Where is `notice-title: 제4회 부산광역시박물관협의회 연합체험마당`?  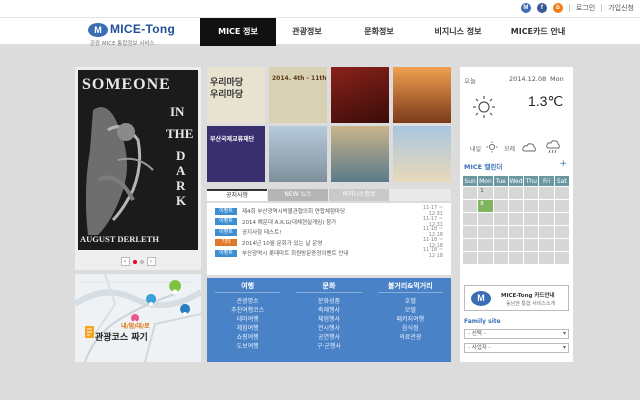 notice-title: 제4회 부산광역시박물관협의회 연합체험마당 is located at coordinates (325, 211).